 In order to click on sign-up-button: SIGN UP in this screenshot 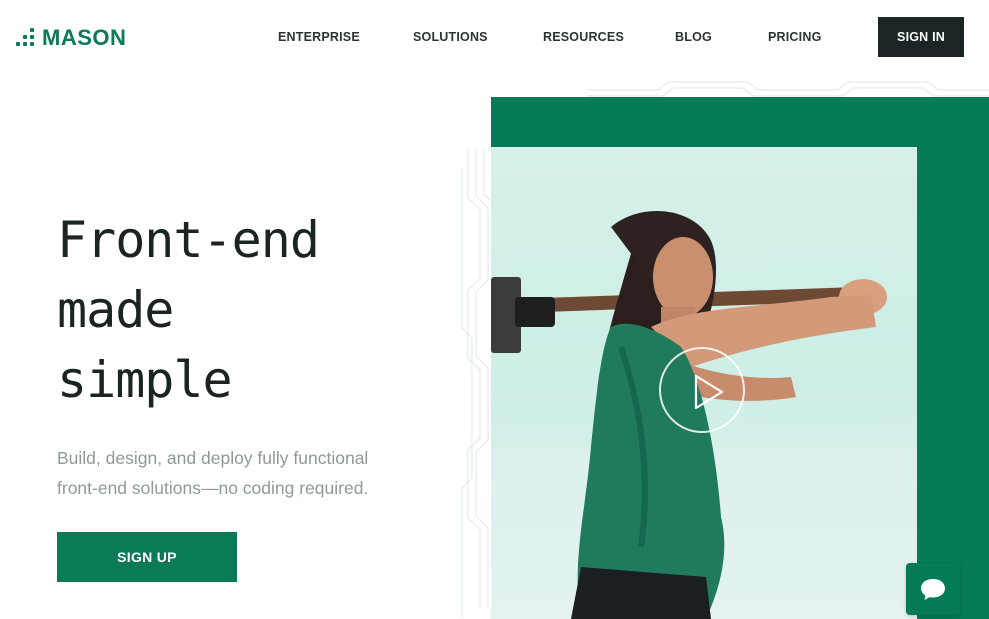, I will do `click(147, 557)`.